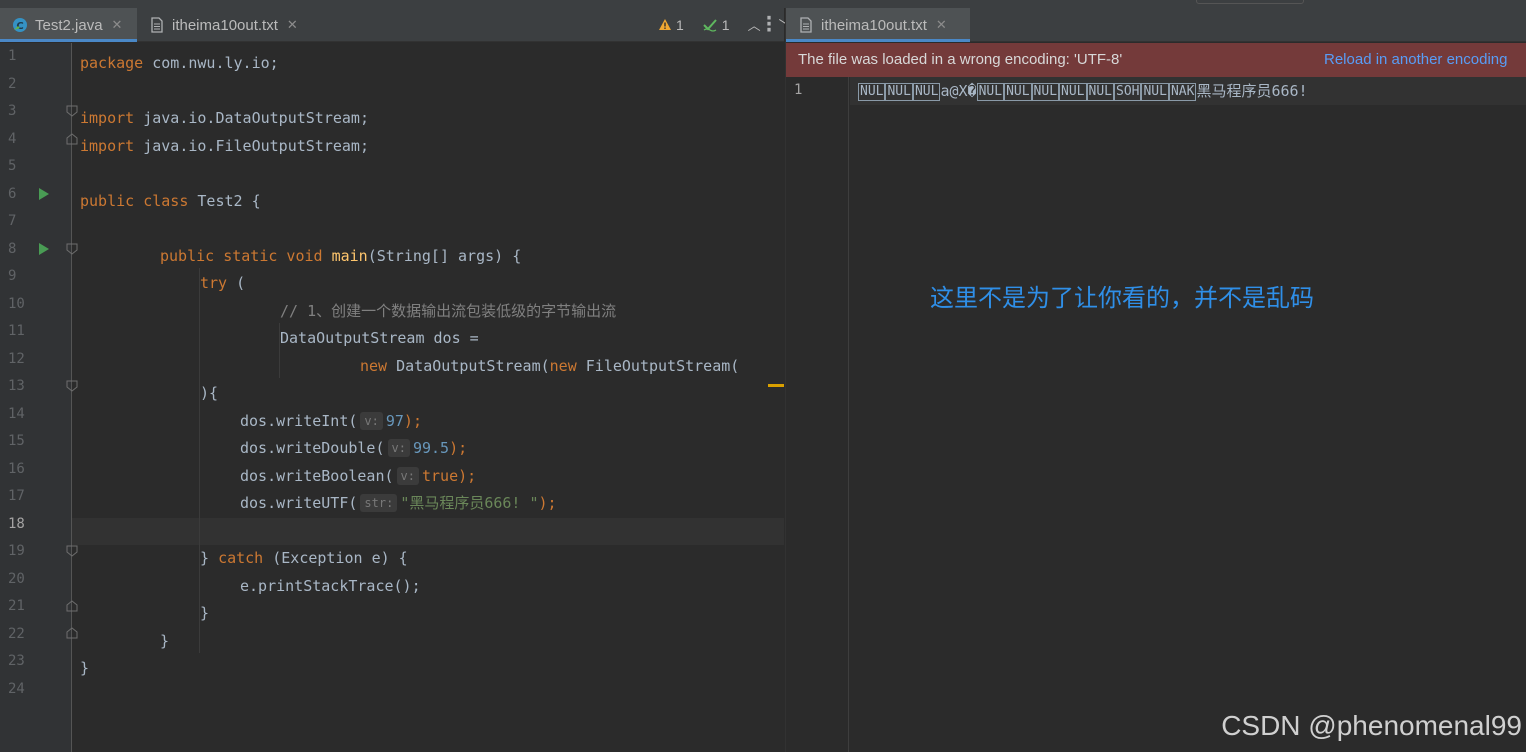 The image size is (1526, 752). What do you see at coordinates (1415, 60) in the screenshot?
I see `reload-encoding-link: Reload in another encoding` at bounding box center [1415, 60].